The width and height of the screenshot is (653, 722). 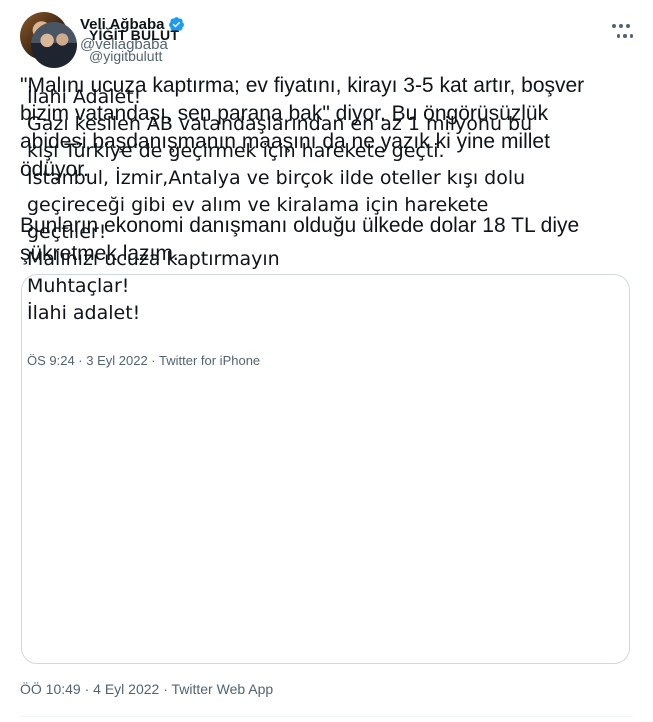 I want to click on divider, so click(x=326, y=716).